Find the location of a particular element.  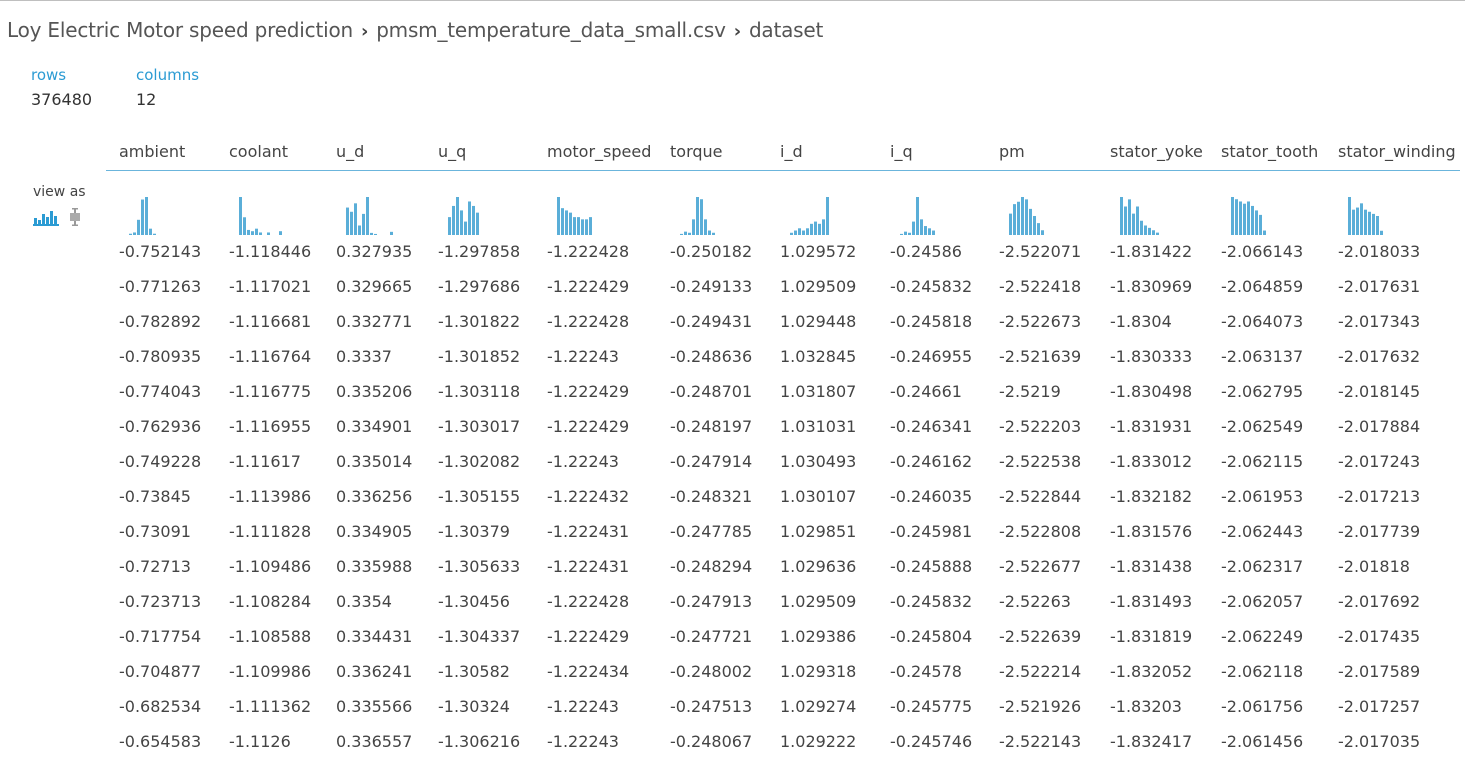

column-header-ambient: ambient is located at coordinates (152, 151).